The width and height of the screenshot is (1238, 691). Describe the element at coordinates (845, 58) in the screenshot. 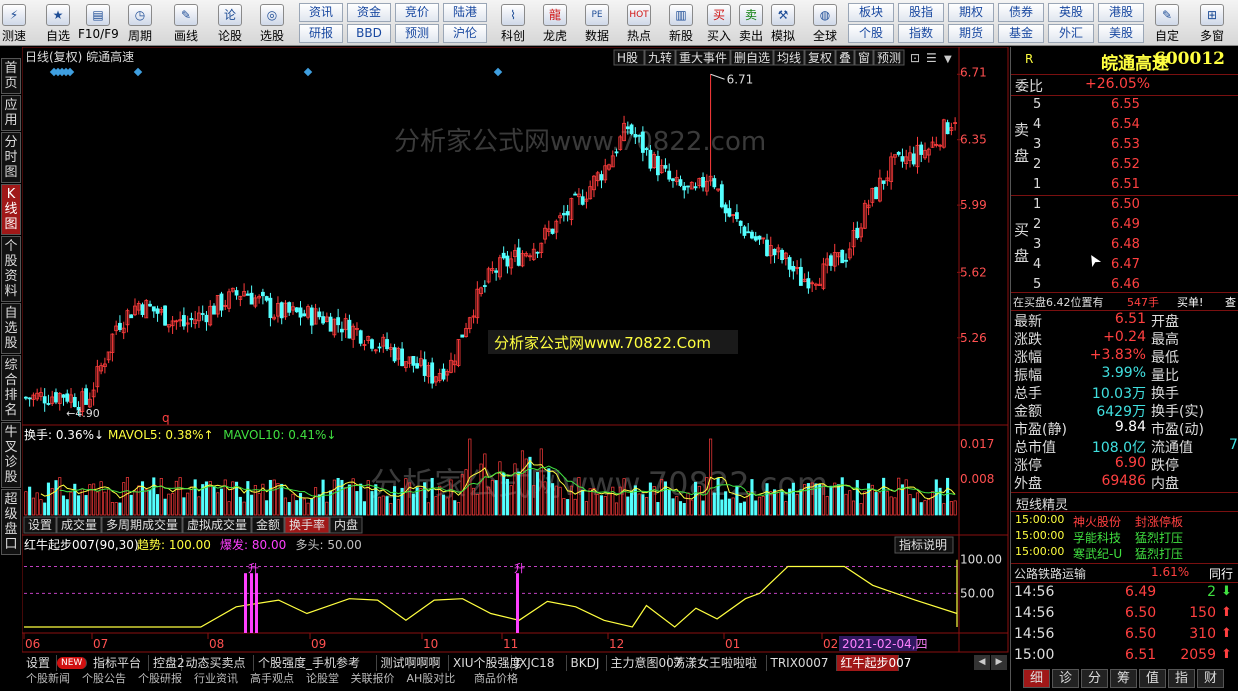

I see `chart-header-button-6: 叠` at that location.